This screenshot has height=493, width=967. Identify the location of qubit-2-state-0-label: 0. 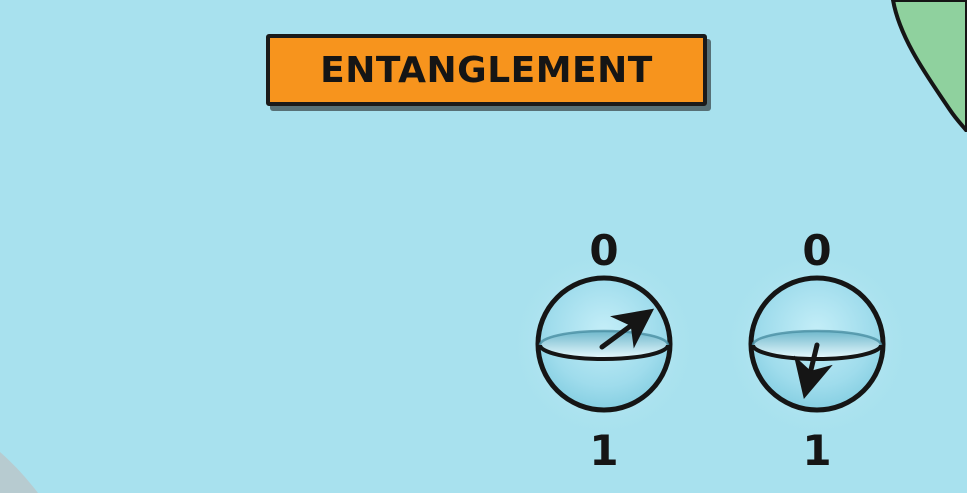
(817, 250).